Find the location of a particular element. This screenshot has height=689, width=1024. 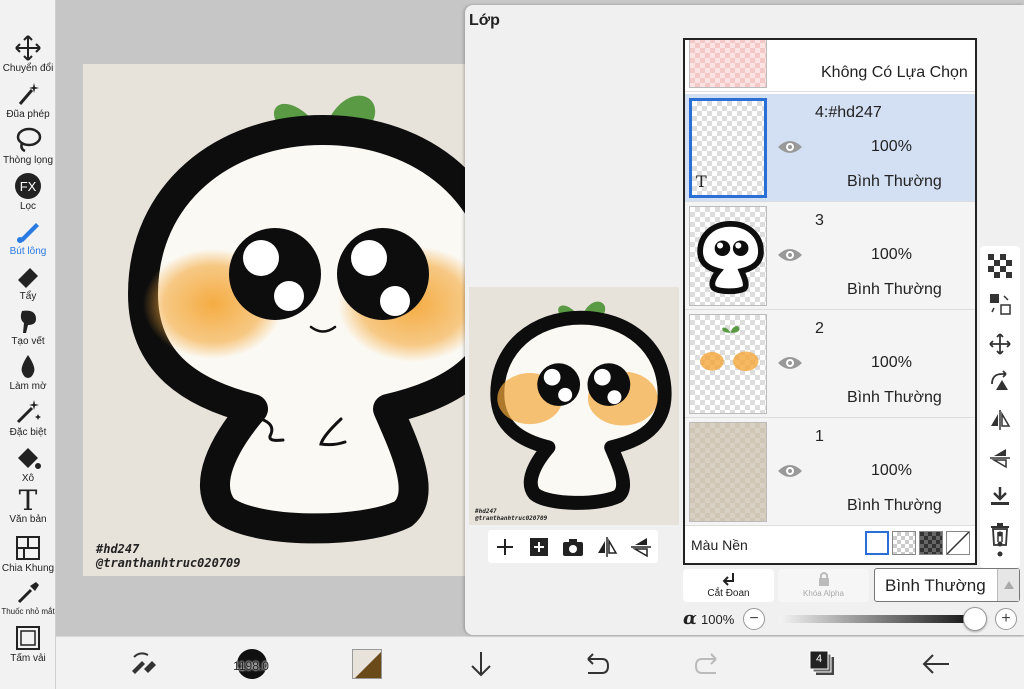

tool-frame-divider: Chia Khung is located at coordinates (28, 554).